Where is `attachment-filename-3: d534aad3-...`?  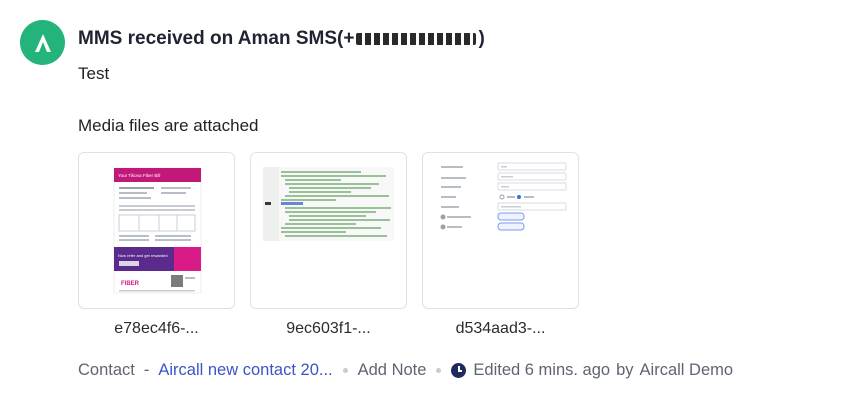 attachment-filename-3: d534aad3-... is located at coordinates (500, 329).